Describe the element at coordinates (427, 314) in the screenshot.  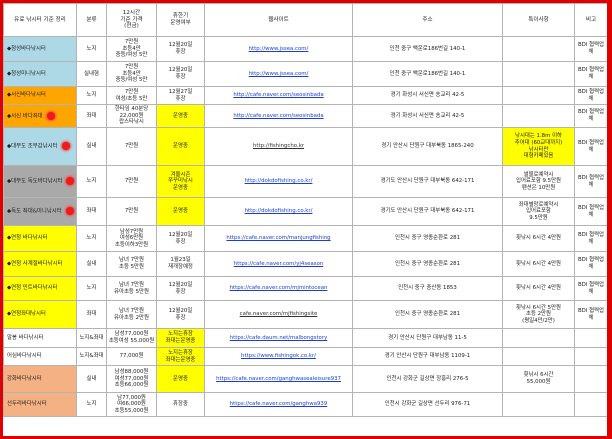
I see `address-cell: 인천시 중구 영종순환로 281` at that location.